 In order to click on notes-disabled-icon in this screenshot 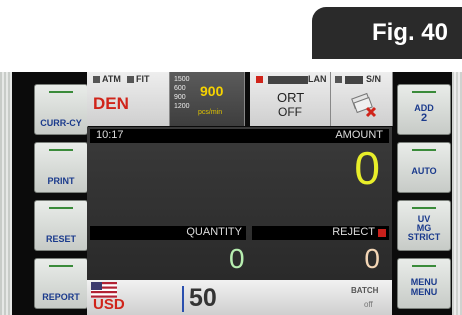, I will do `click(364, 105)`.